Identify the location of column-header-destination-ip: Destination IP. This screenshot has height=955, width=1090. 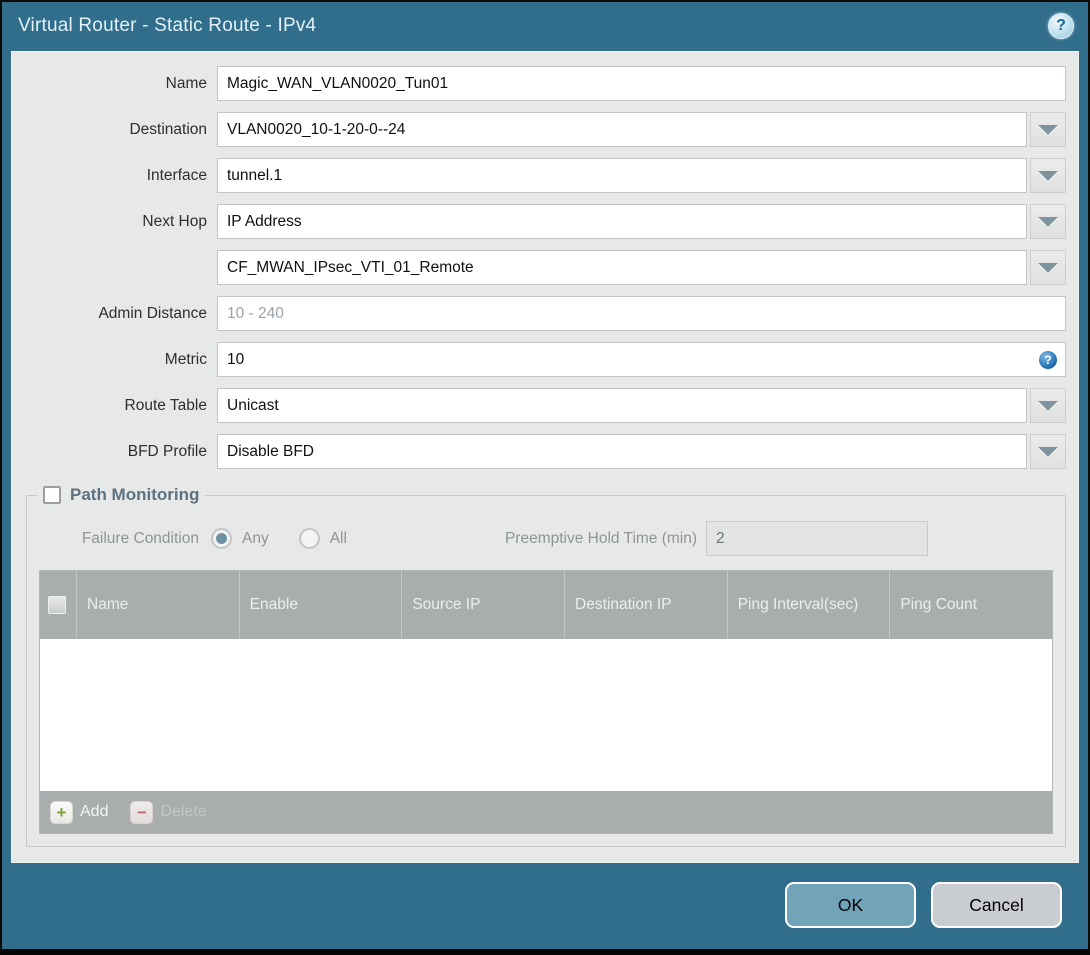
(645, 605).